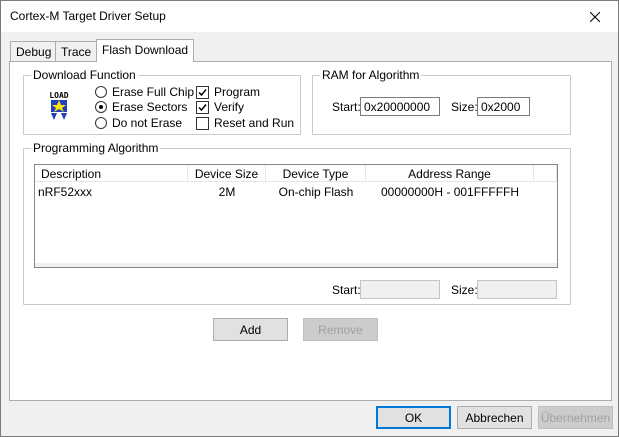 This screenshot has width=619, height=437. What do you see at coordinates (309, 16) in the screenshot?
I see `title-bar: Cortex-M Target Driver Setup` at bounding box center [309, 16].